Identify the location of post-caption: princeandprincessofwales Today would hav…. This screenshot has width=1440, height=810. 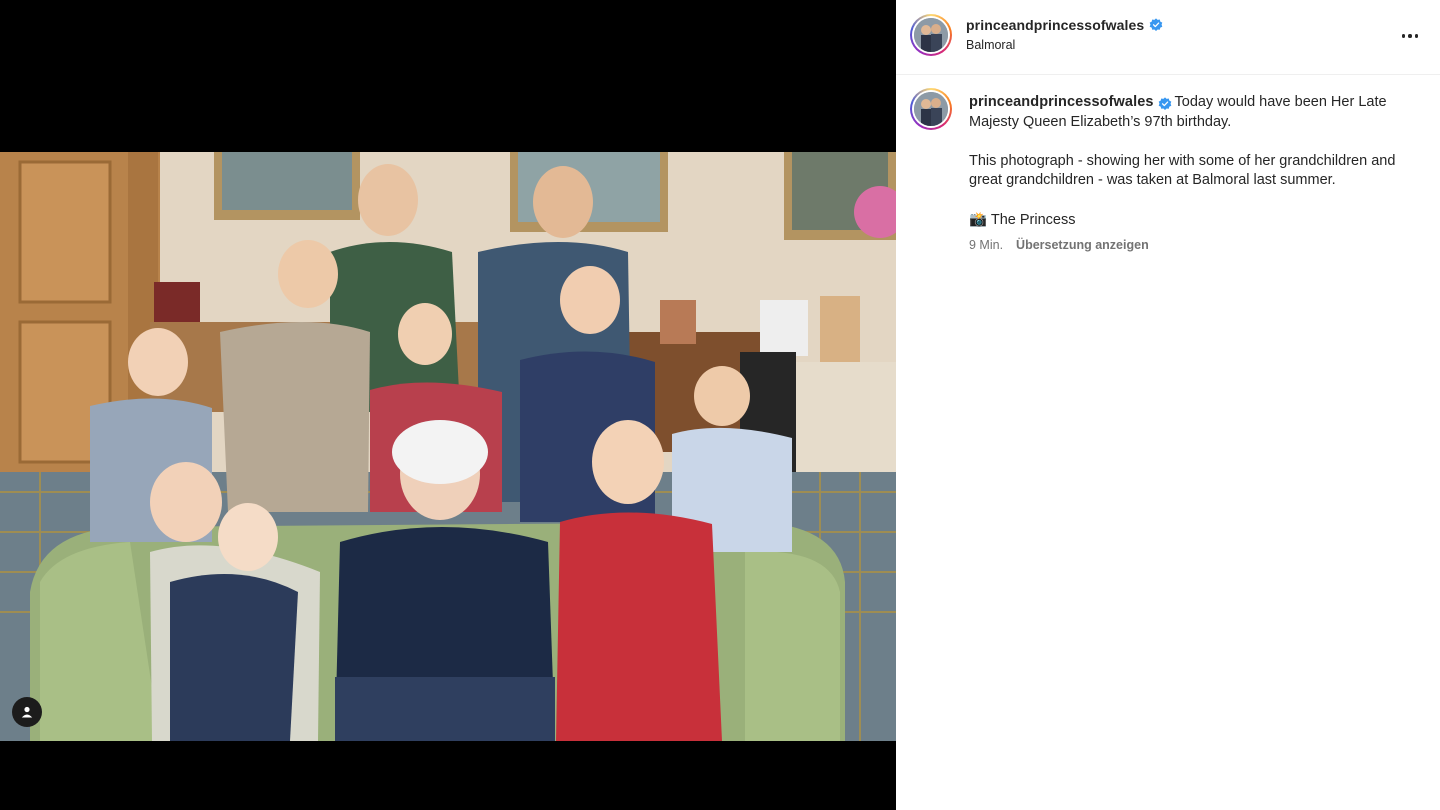
(1165, 172).